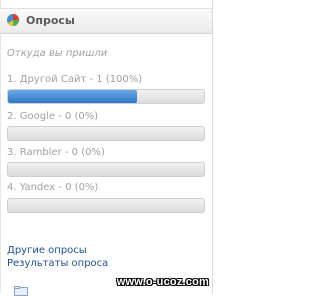 This screenshot has height=296, width=320. I want to click on panel-border, so click(0, 146).